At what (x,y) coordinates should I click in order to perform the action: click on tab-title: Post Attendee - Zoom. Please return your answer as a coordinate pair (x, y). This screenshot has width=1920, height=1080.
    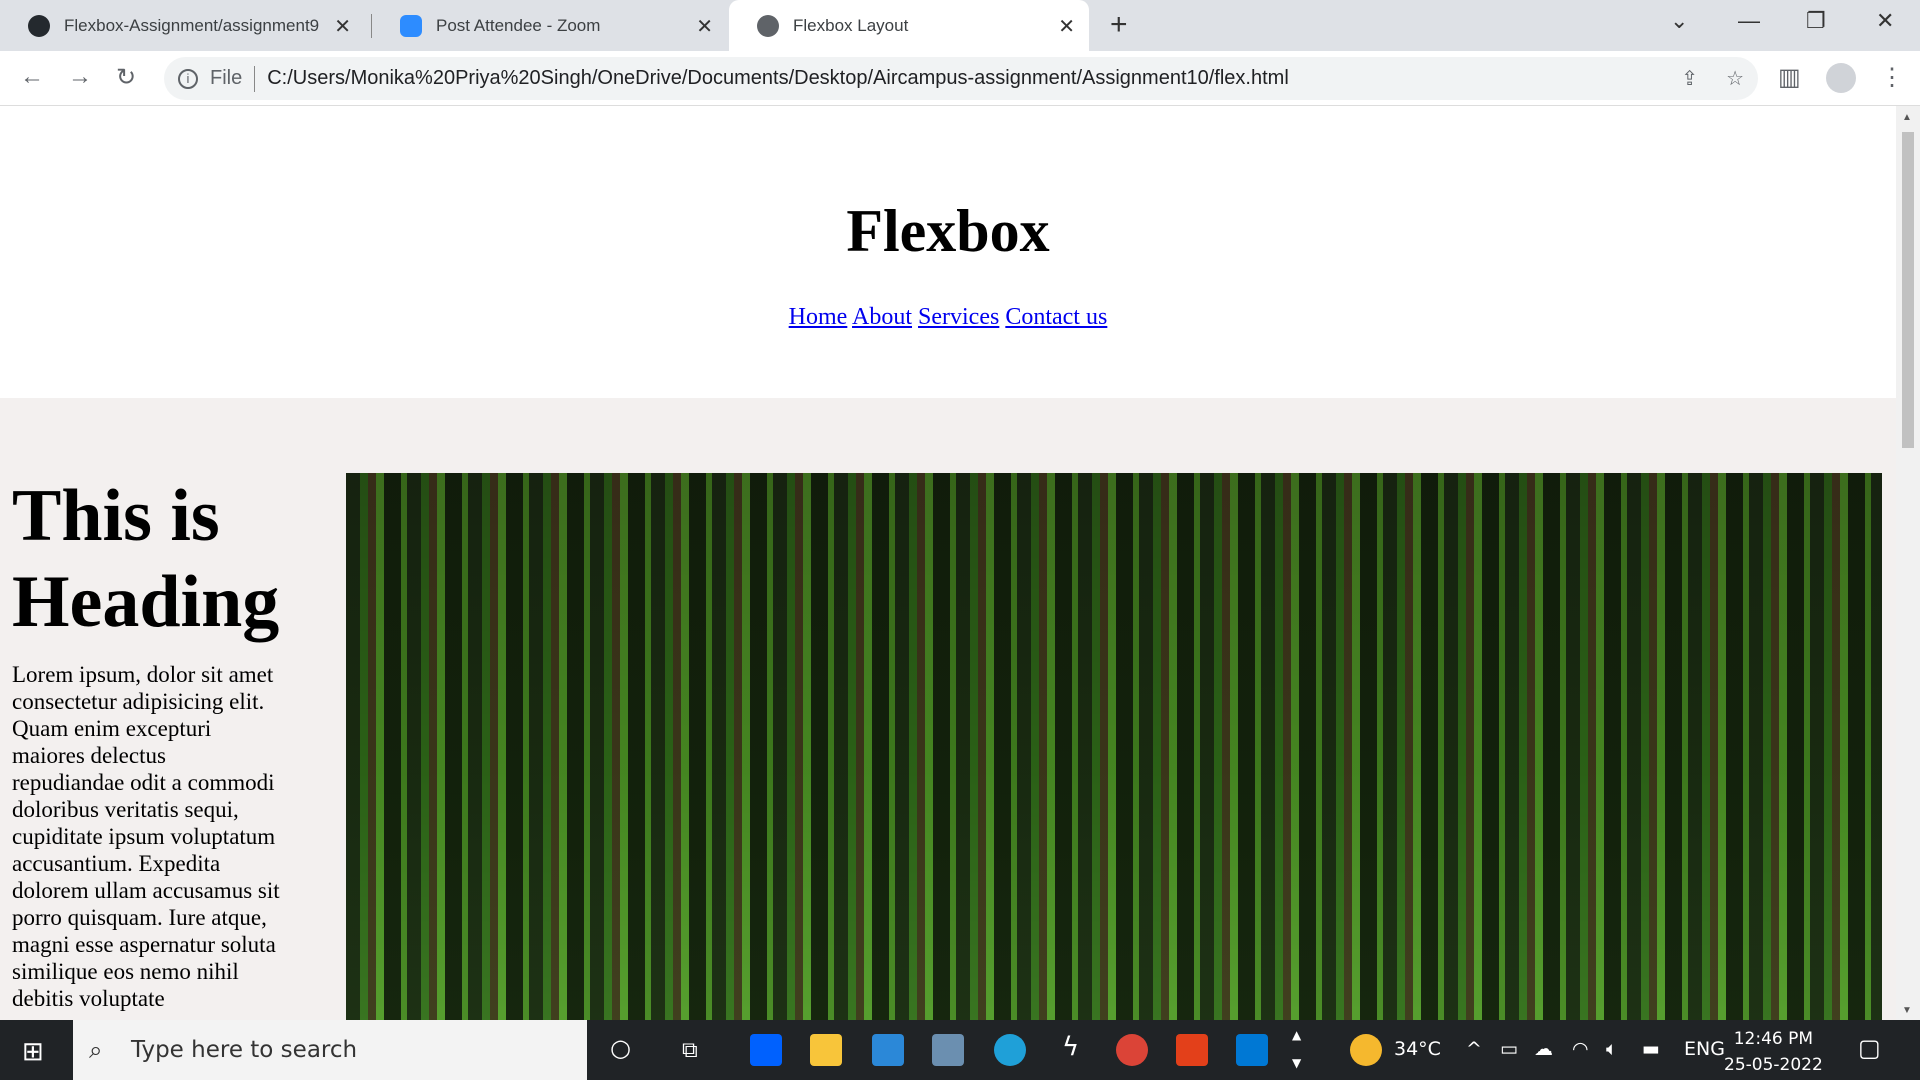
    Looking at the image, I should click on (518, 25).